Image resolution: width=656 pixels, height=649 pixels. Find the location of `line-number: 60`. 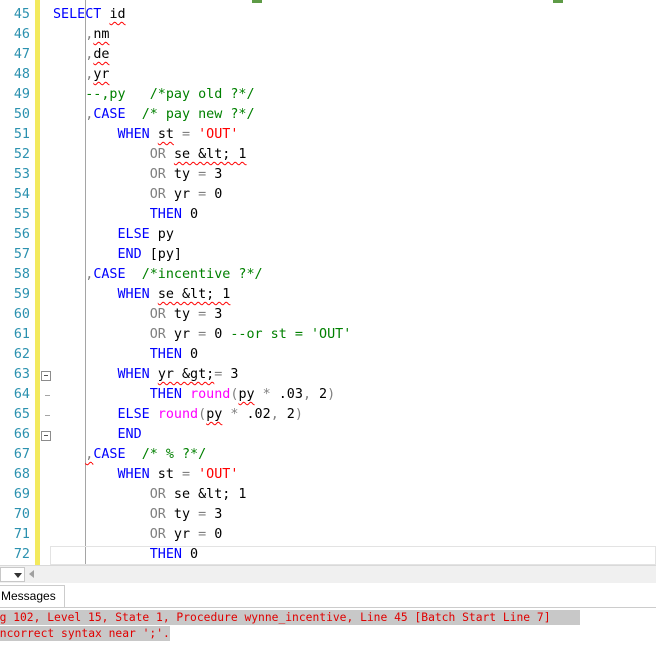

line-number: 60 is located at coordinates (21, 314).